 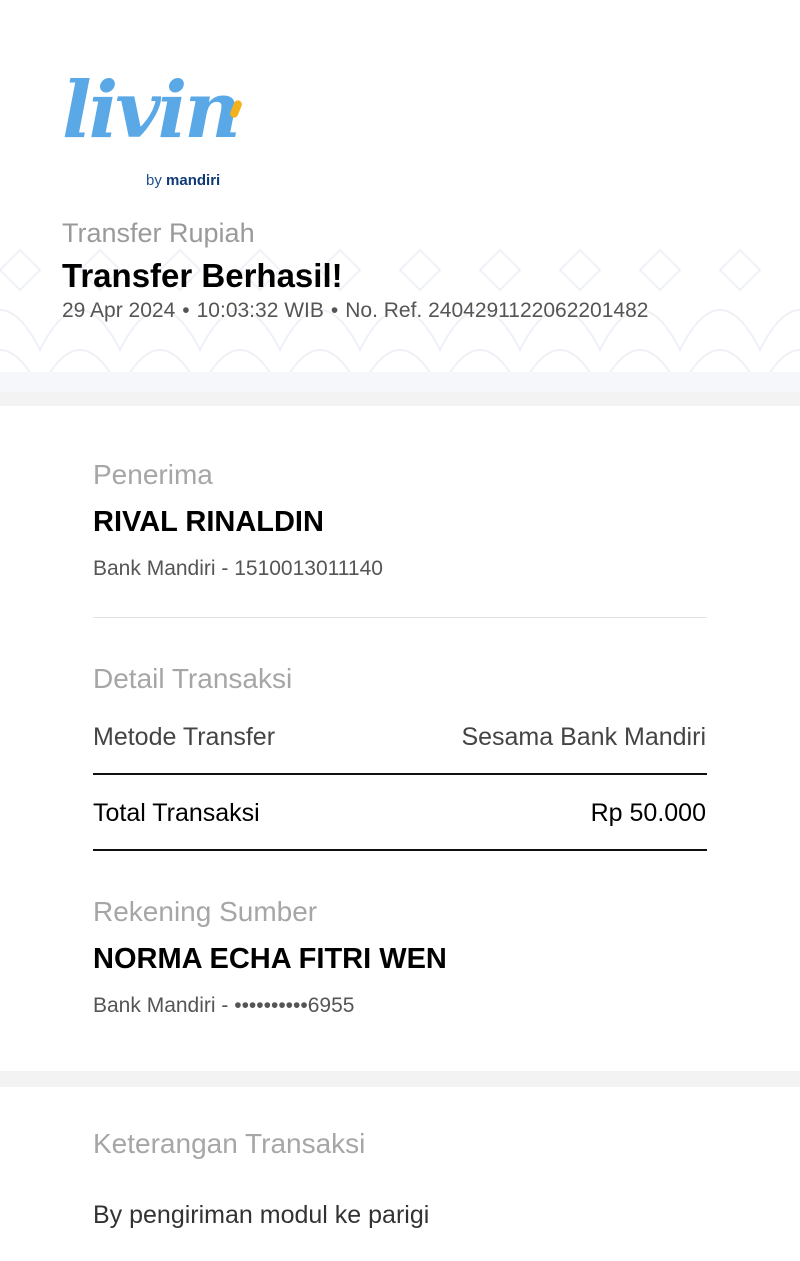 What do you see at coordinates (270, 959) in the screenshot?
I see `source-account-name: NORMA ECHA FITRI WEN` at bounding box center [270, 959].